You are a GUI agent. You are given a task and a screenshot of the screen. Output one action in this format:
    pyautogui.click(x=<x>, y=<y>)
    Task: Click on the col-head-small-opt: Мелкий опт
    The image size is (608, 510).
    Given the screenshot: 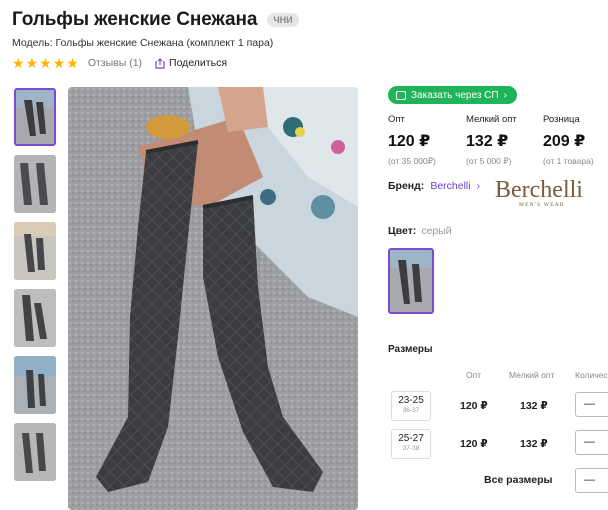 What is the action you would take?
    pyautogui.click(x=532, y=375)
    